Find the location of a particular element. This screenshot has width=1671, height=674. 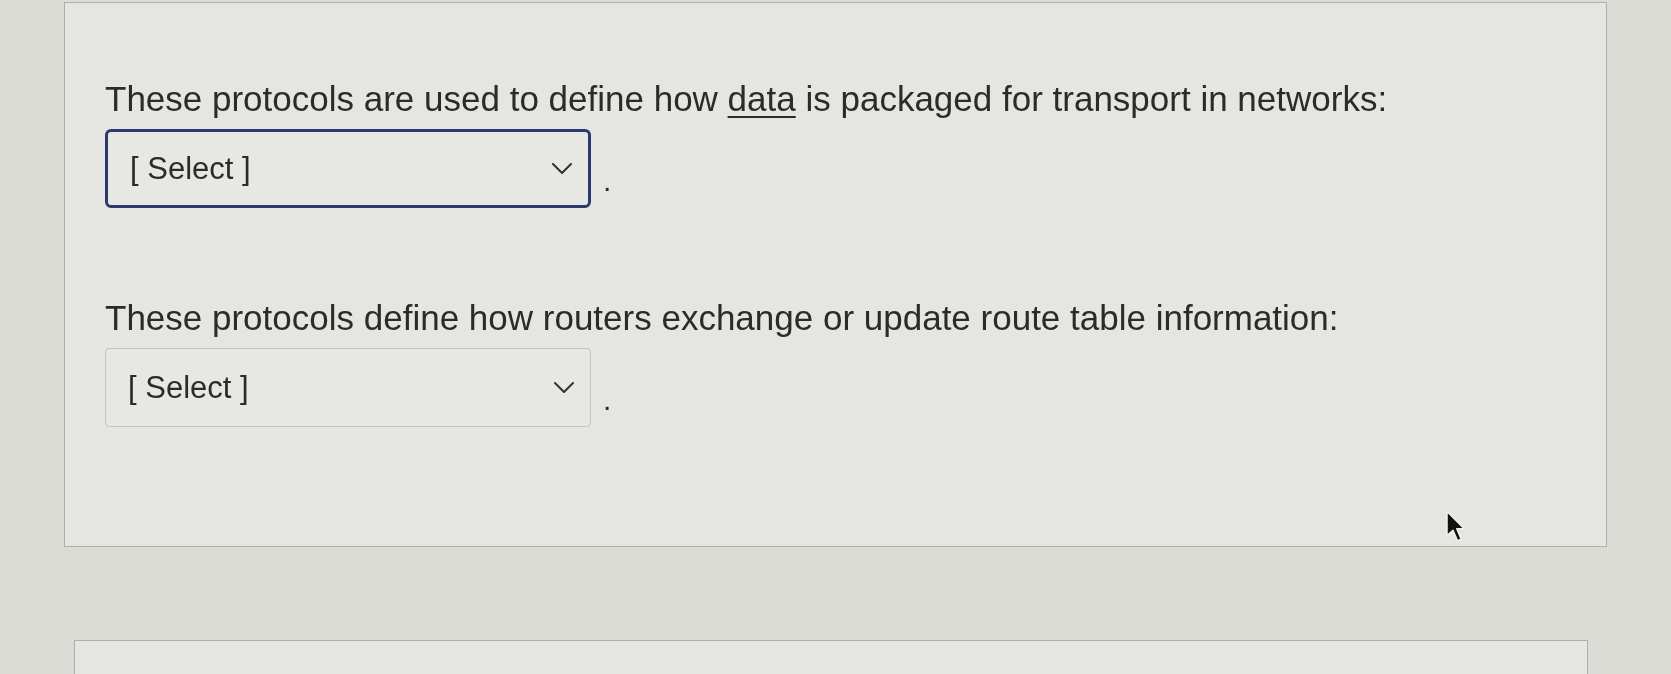

question-text: These protocols are used to define how data is packaged for transport in networks: is located at coordinates (747, 99).